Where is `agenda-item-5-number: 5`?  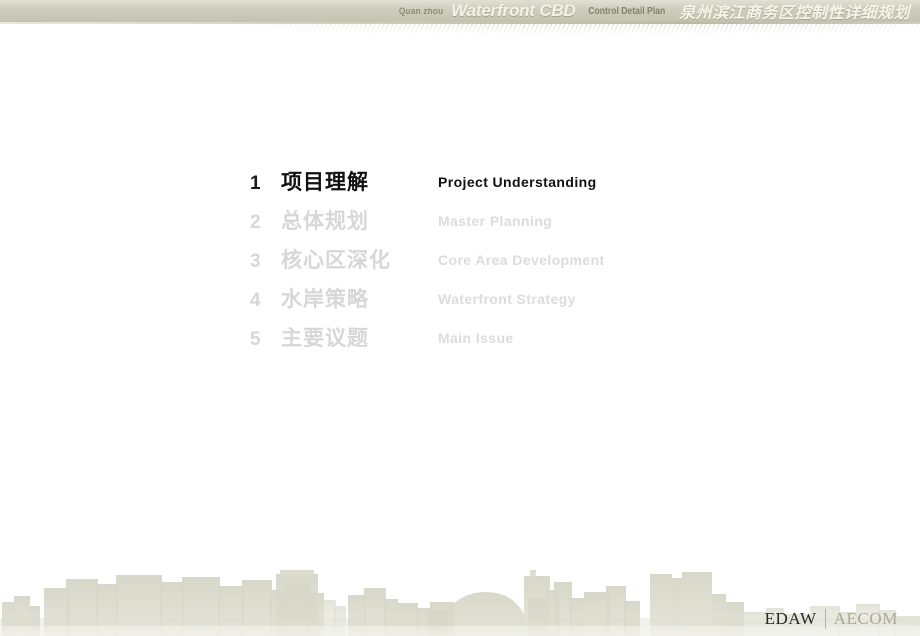 agenda-item-5-number: 5 is located at coordinates (255, 339).